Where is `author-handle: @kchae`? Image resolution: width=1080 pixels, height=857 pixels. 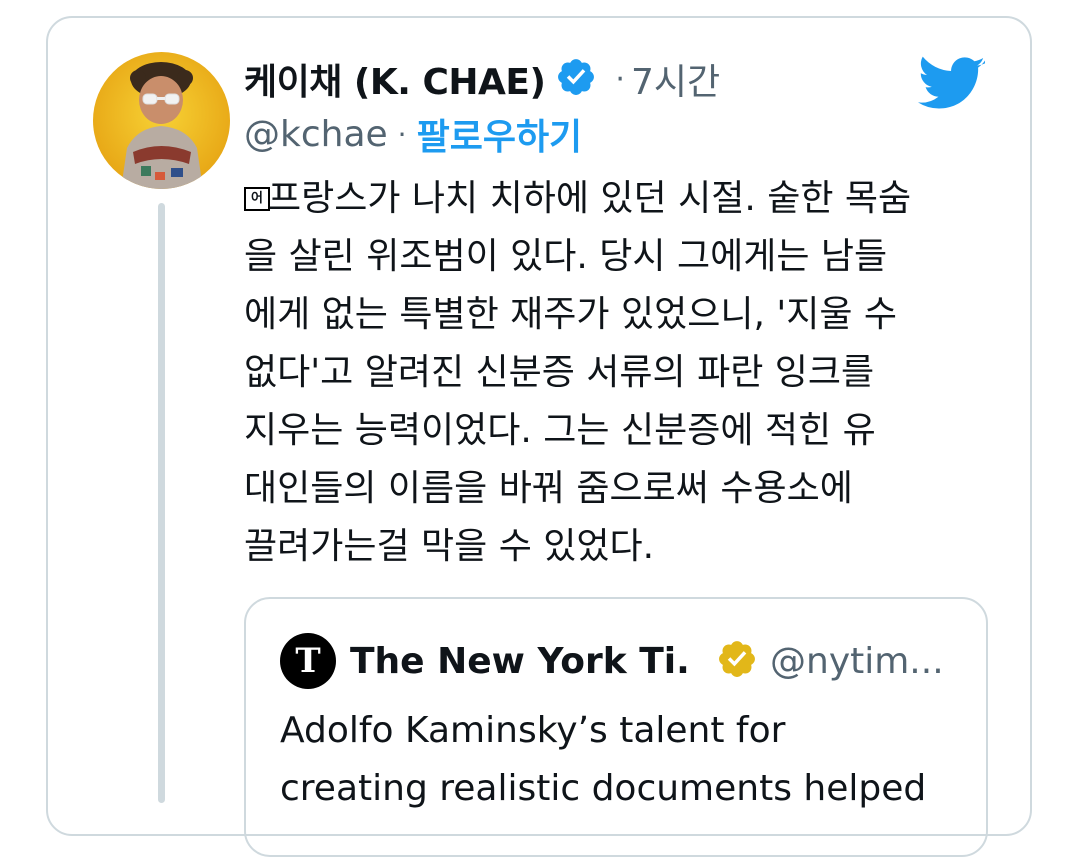
author-handle: @kchae is located at coordinates (316, 134).